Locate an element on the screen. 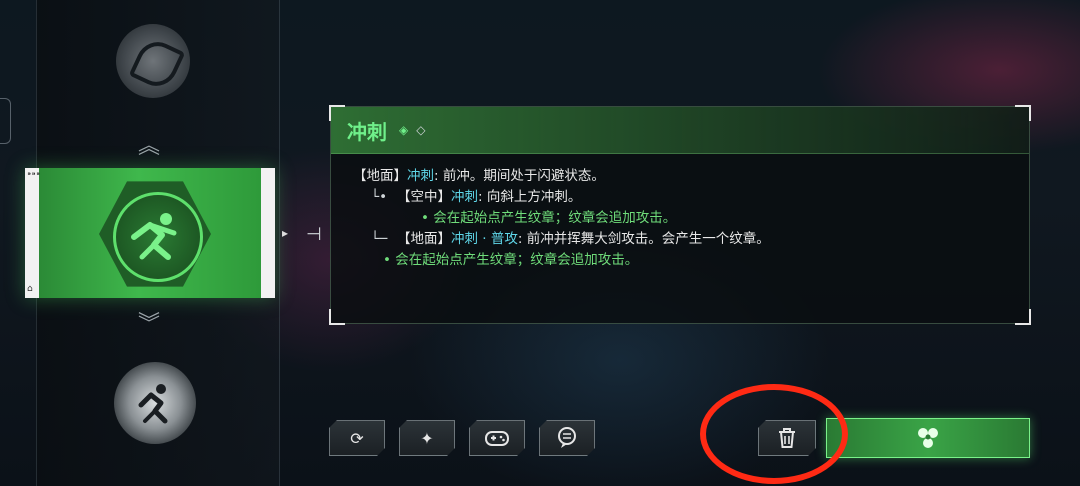  skill-slot-next is located at coordinates (155, 403).